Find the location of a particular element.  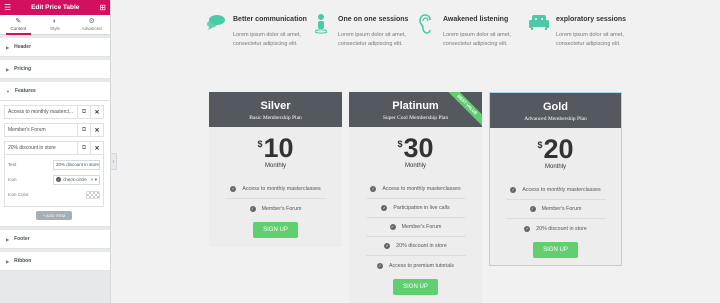

hamburger-menu-icon: ☰ is located at coordinates (7, 7).